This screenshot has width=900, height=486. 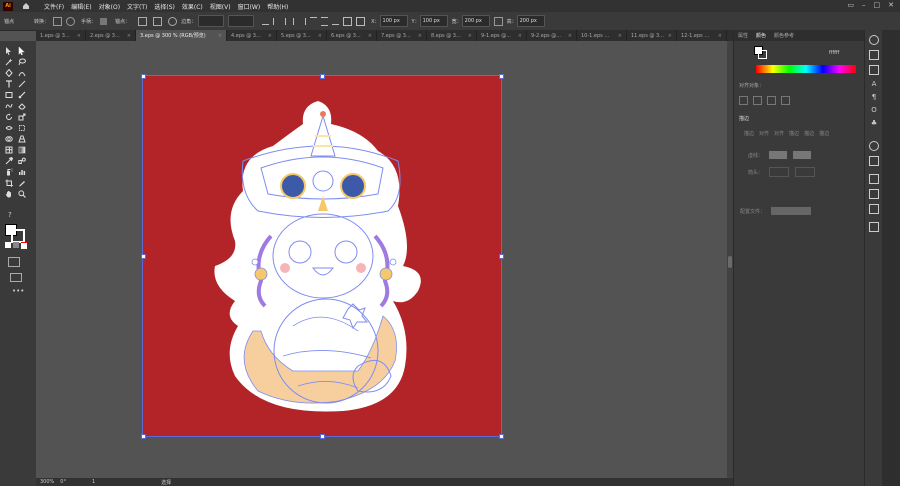 What do you see at coordinates (779, 172) in the screenshot?
I see `arrow-start-select` at bounding box center [779, 172].